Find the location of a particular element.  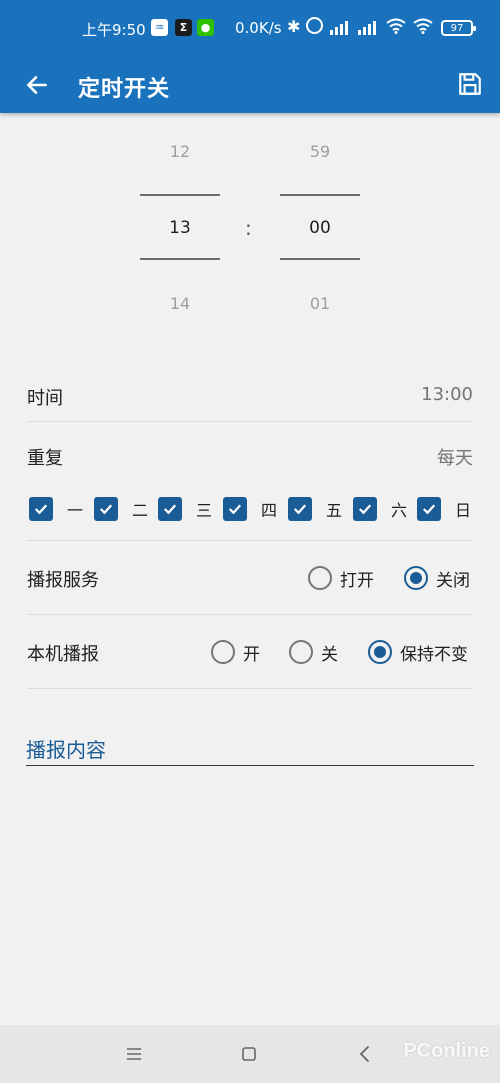

local-broadcast-on-option: 开 is located at coordinates (235, 652).